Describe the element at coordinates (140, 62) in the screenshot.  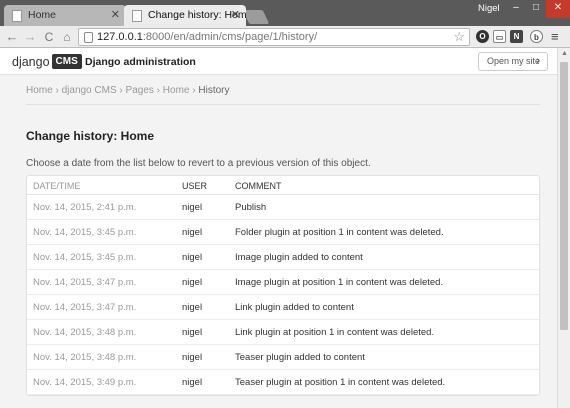
I see `site-title: Django administration` at that location.